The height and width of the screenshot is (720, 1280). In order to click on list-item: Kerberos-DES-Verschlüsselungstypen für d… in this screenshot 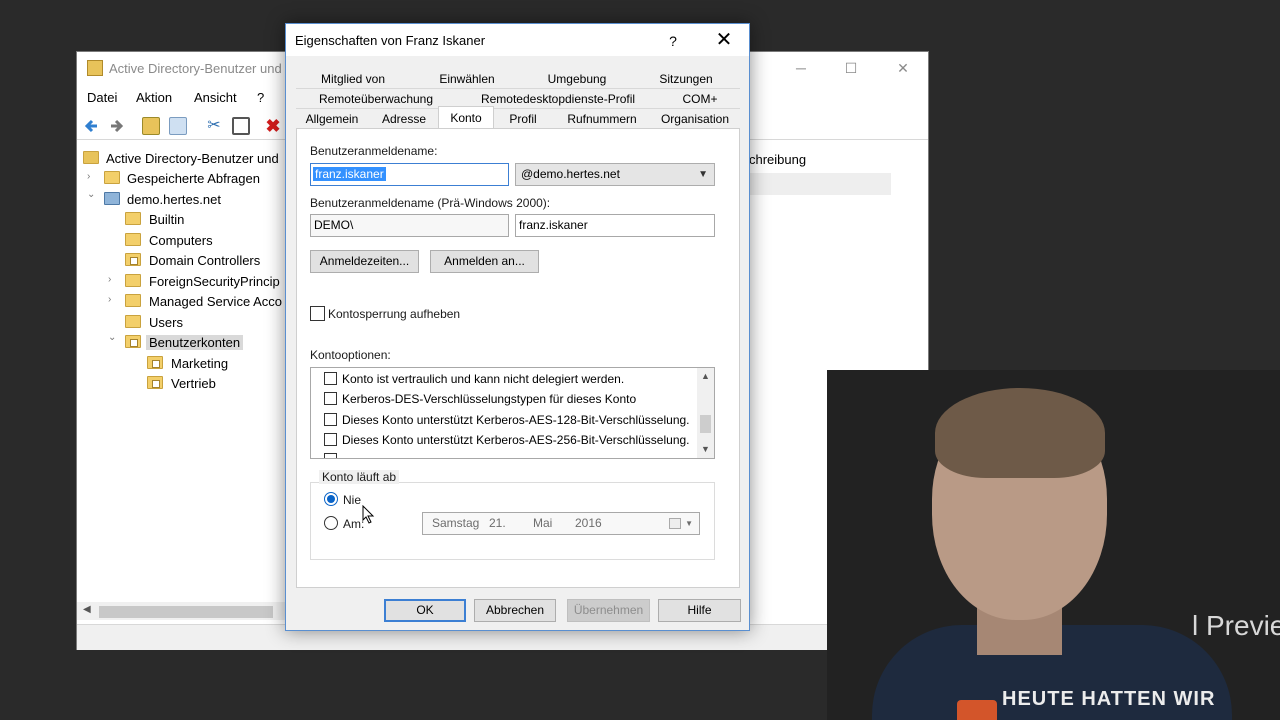, I will do `click(504, 399)`.